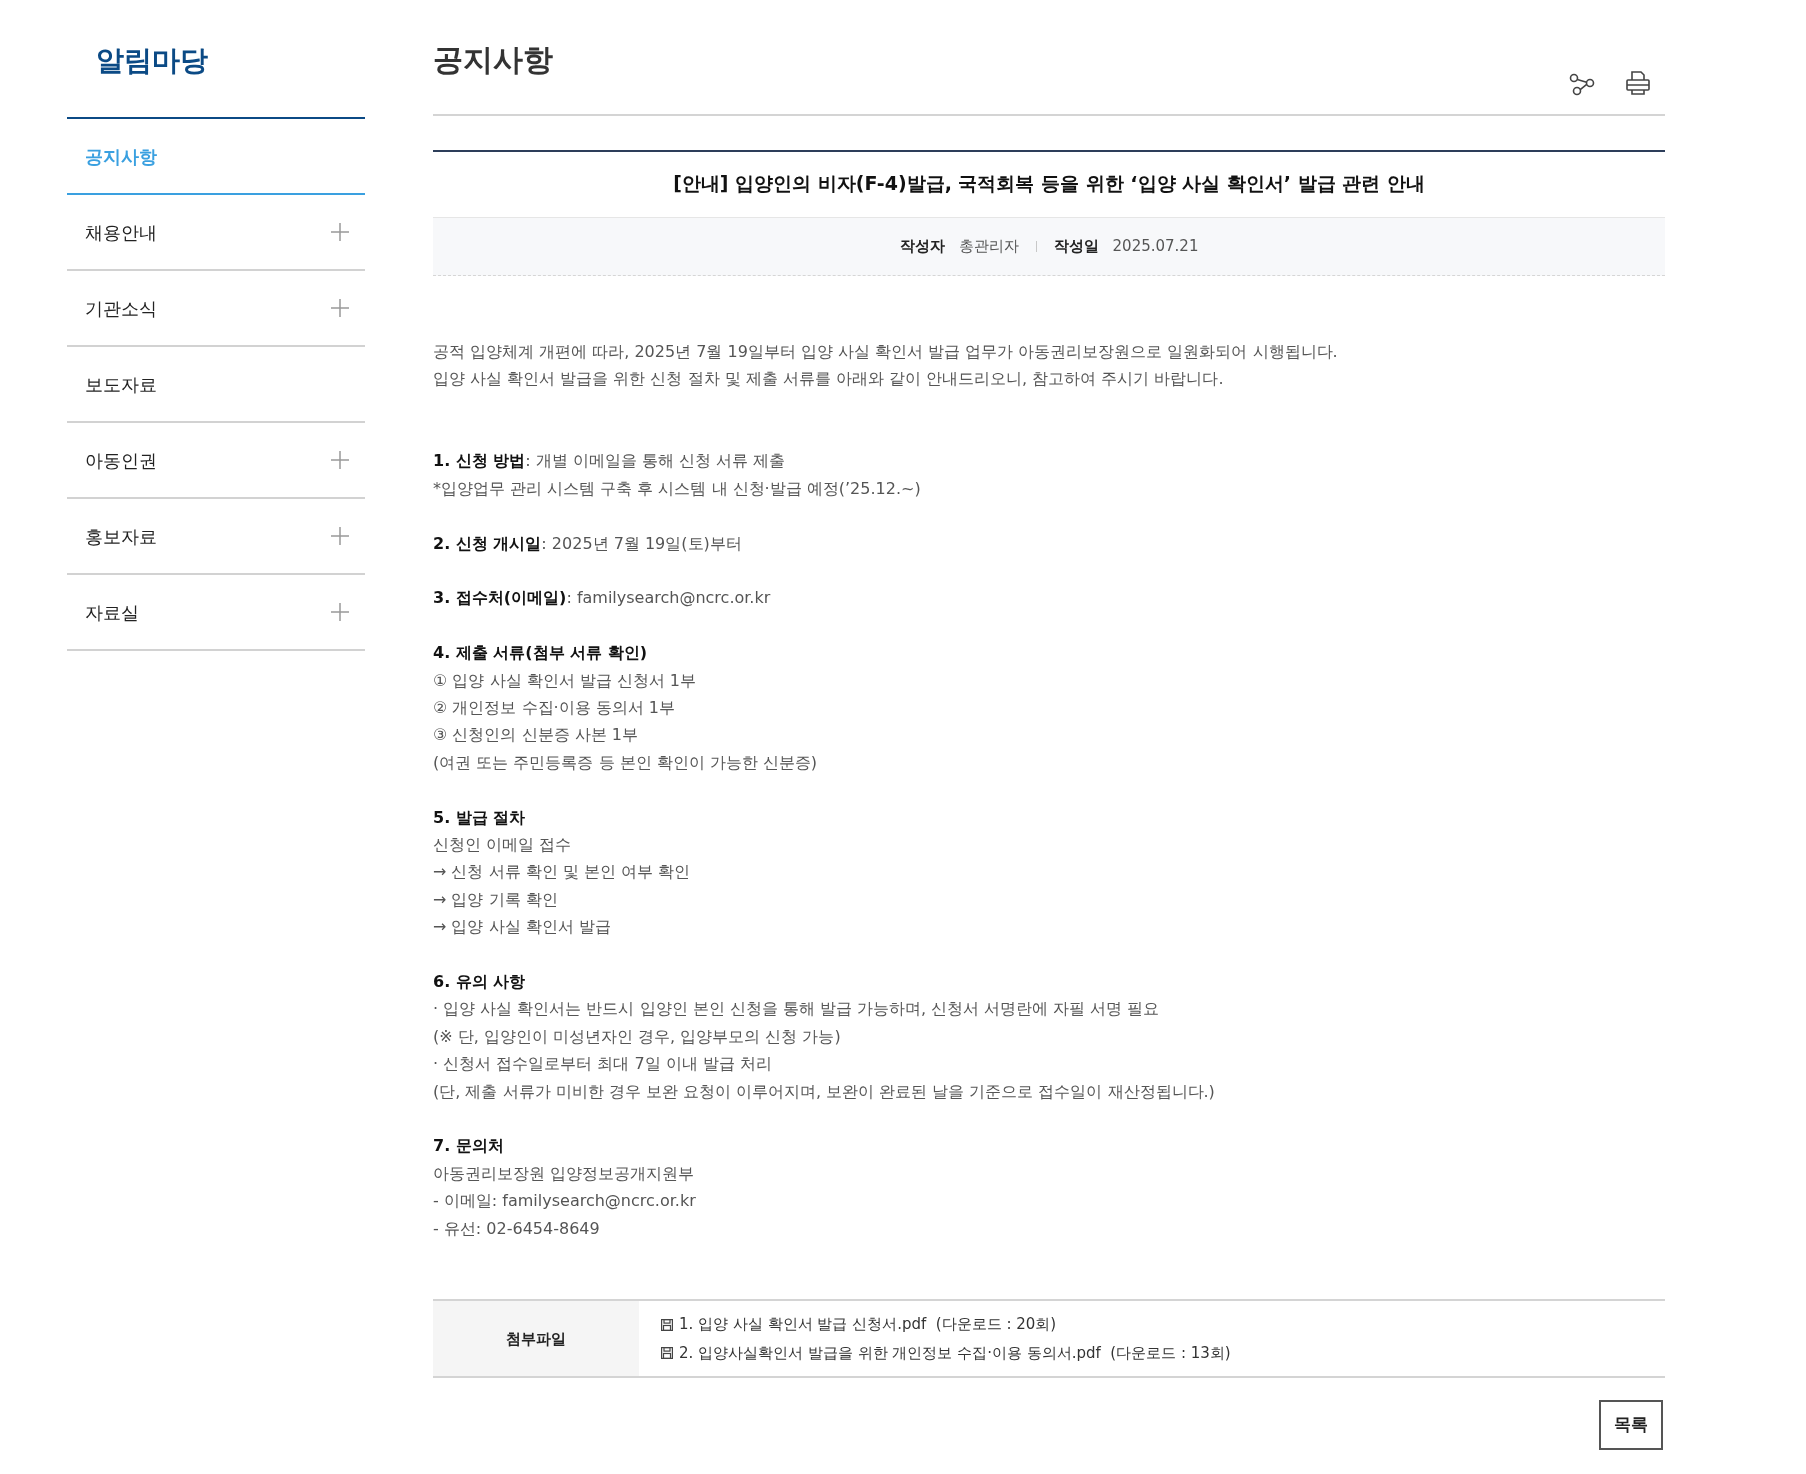 The width and height of the screenshot is (1806, 1474). Describe the element at coordinates (152, 61) in the screenshot. I see `section-title: 알림마당` at that location.